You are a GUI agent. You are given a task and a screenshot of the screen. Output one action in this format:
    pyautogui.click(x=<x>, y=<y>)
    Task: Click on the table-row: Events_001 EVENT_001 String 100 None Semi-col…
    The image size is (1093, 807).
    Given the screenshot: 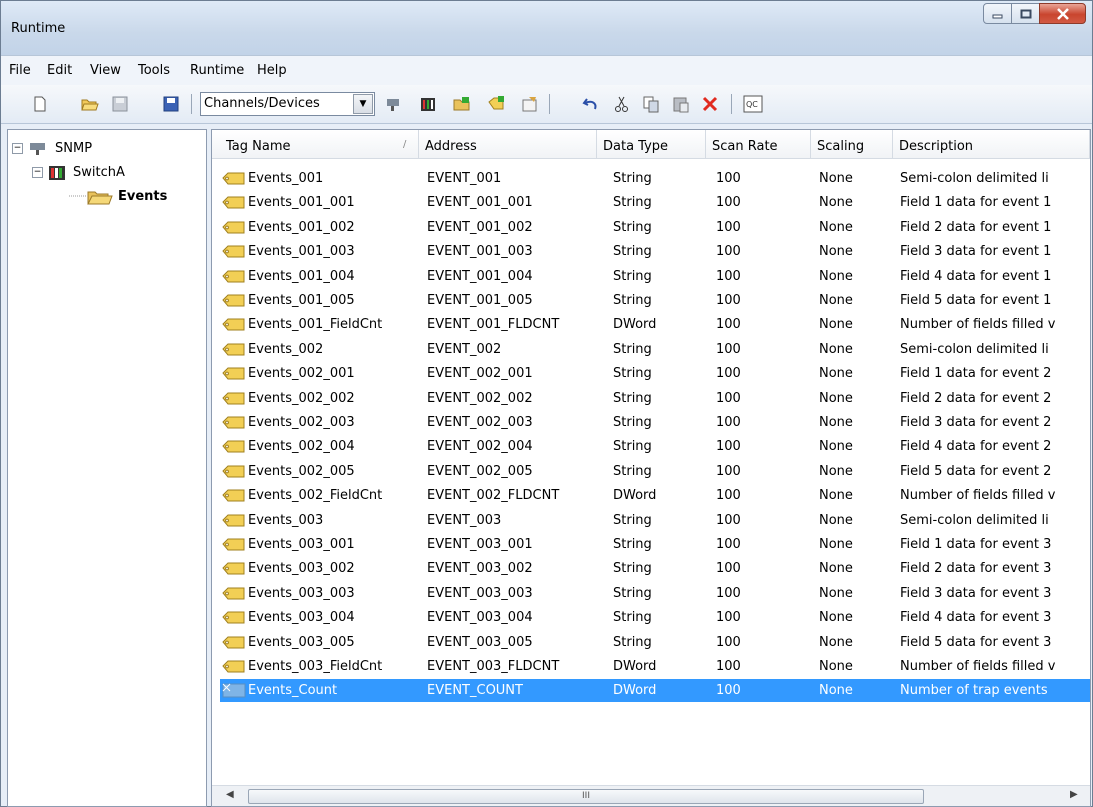 What is the action you would take?
    pyautogui.click(x=655, y=178)
    